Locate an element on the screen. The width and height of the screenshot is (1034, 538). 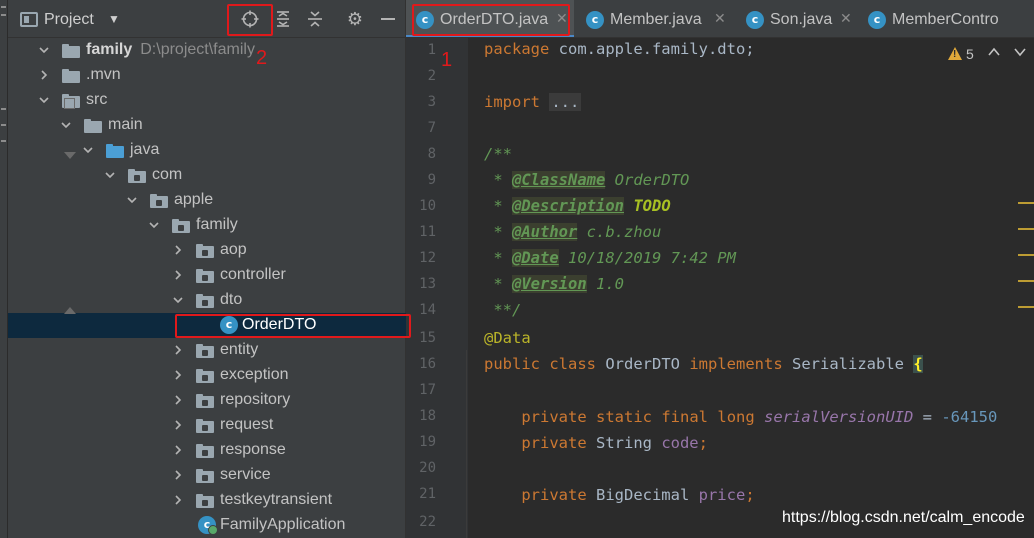
editor-gutter: 1 2 3 7 8 9 10 11 12 13 14 15 16 17 18 19 20 21 22 is located at coordinates (437, 288).